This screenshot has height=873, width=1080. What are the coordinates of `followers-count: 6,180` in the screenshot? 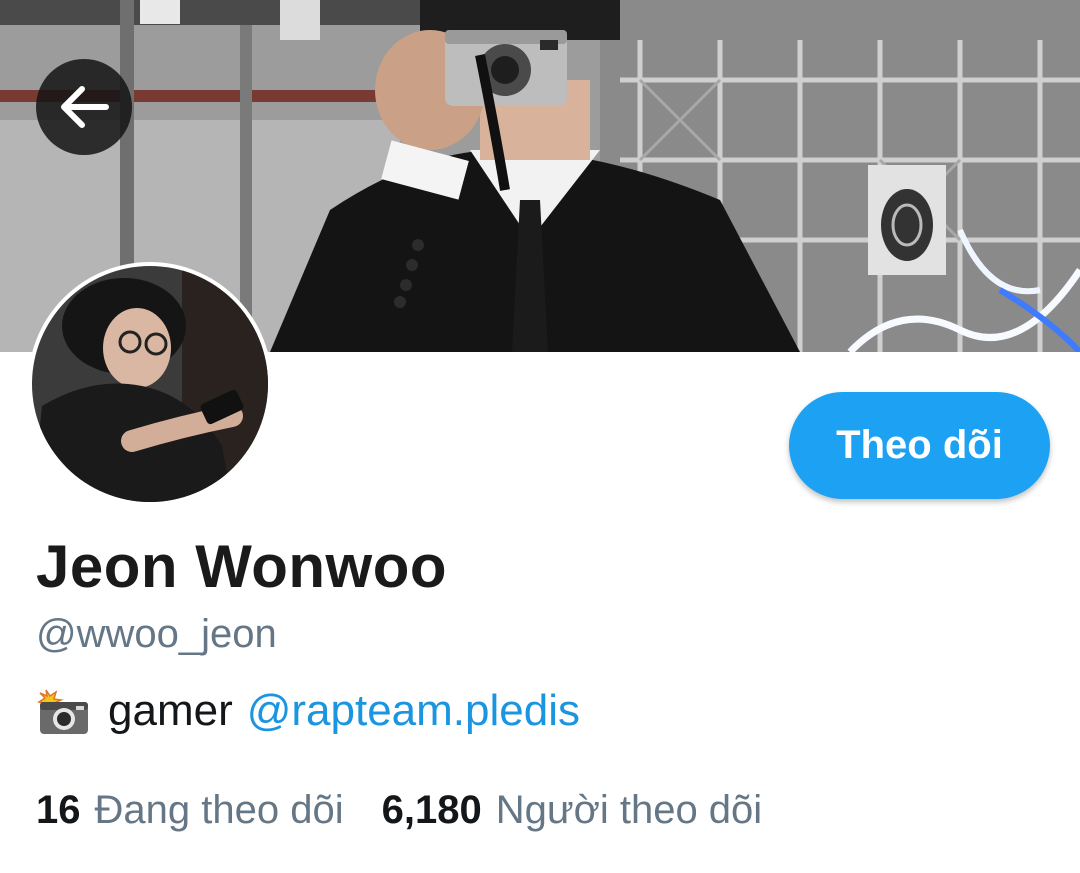 It's located at (431, 810).